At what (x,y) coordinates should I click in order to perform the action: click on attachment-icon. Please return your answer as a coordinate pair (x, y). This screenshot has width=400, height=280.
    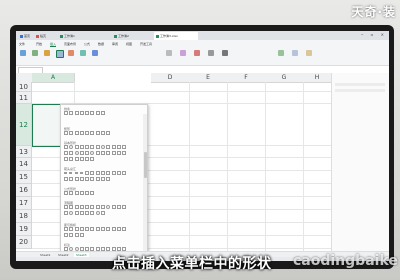
    Looking at the image, I should click on (295, 53).